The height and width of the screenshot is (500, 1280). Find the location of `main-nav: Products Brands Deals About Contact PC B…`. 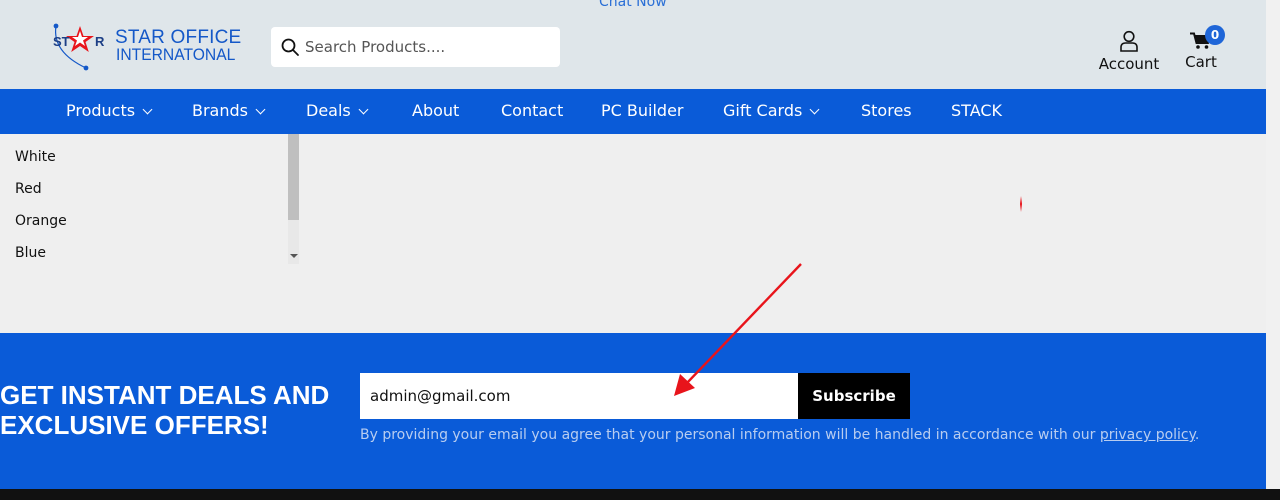

main-nav: Products Brands Deals About Contact PC B… is located at coordinates (633, 111).